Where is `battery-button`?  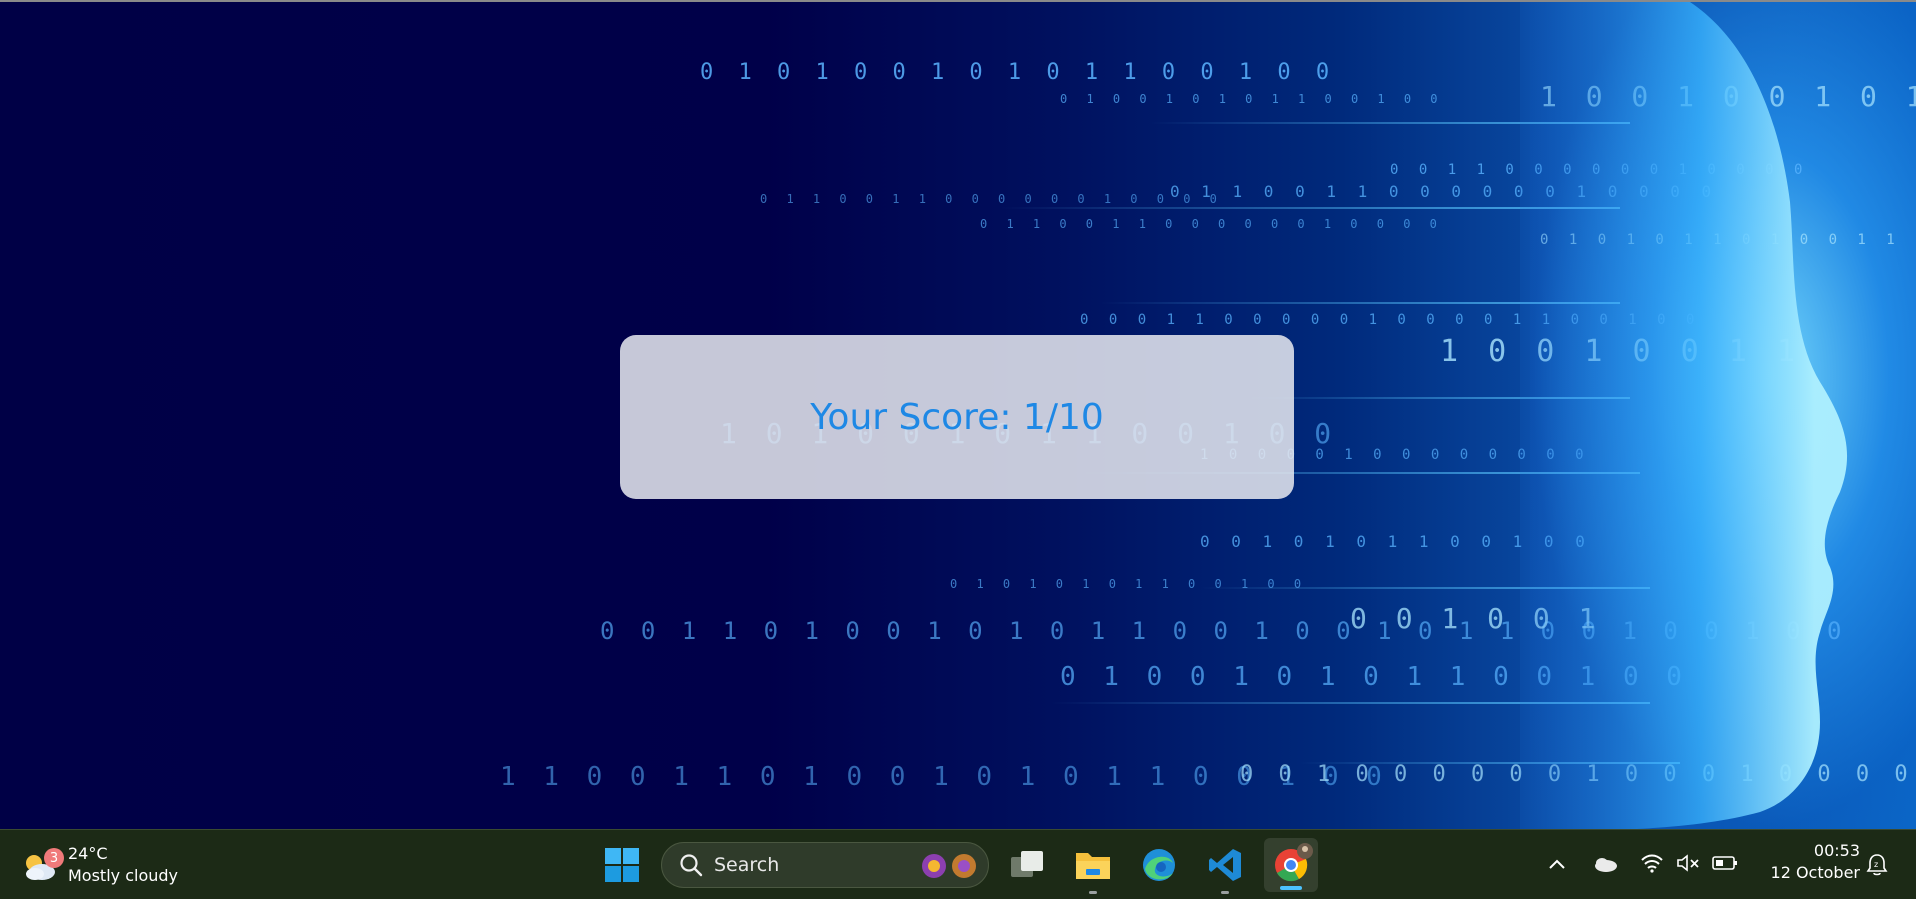 battery-button is located at coordinates (1725, 863).